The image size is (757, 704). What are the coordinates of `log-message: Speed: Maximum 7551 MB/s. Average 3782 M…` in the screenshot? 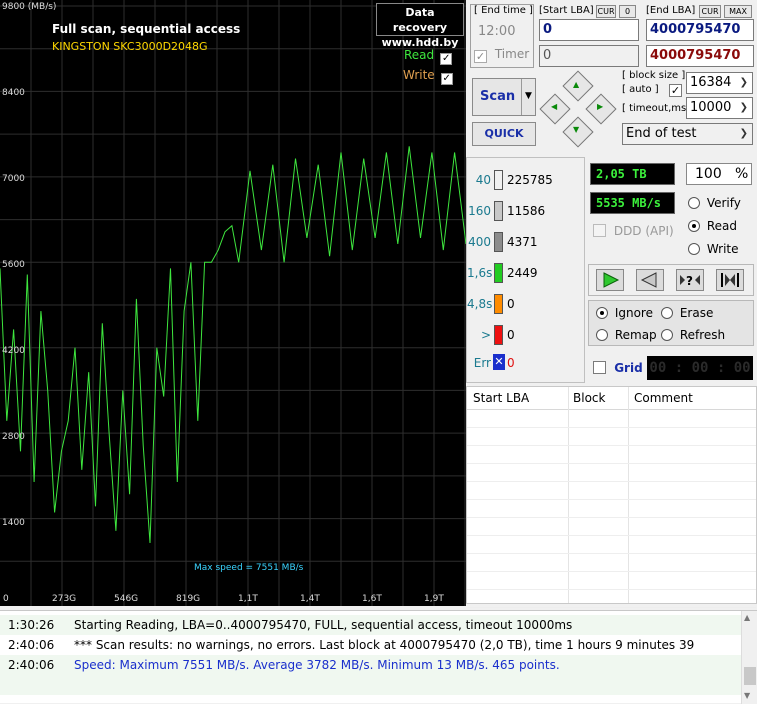 It's located at (317, 665).